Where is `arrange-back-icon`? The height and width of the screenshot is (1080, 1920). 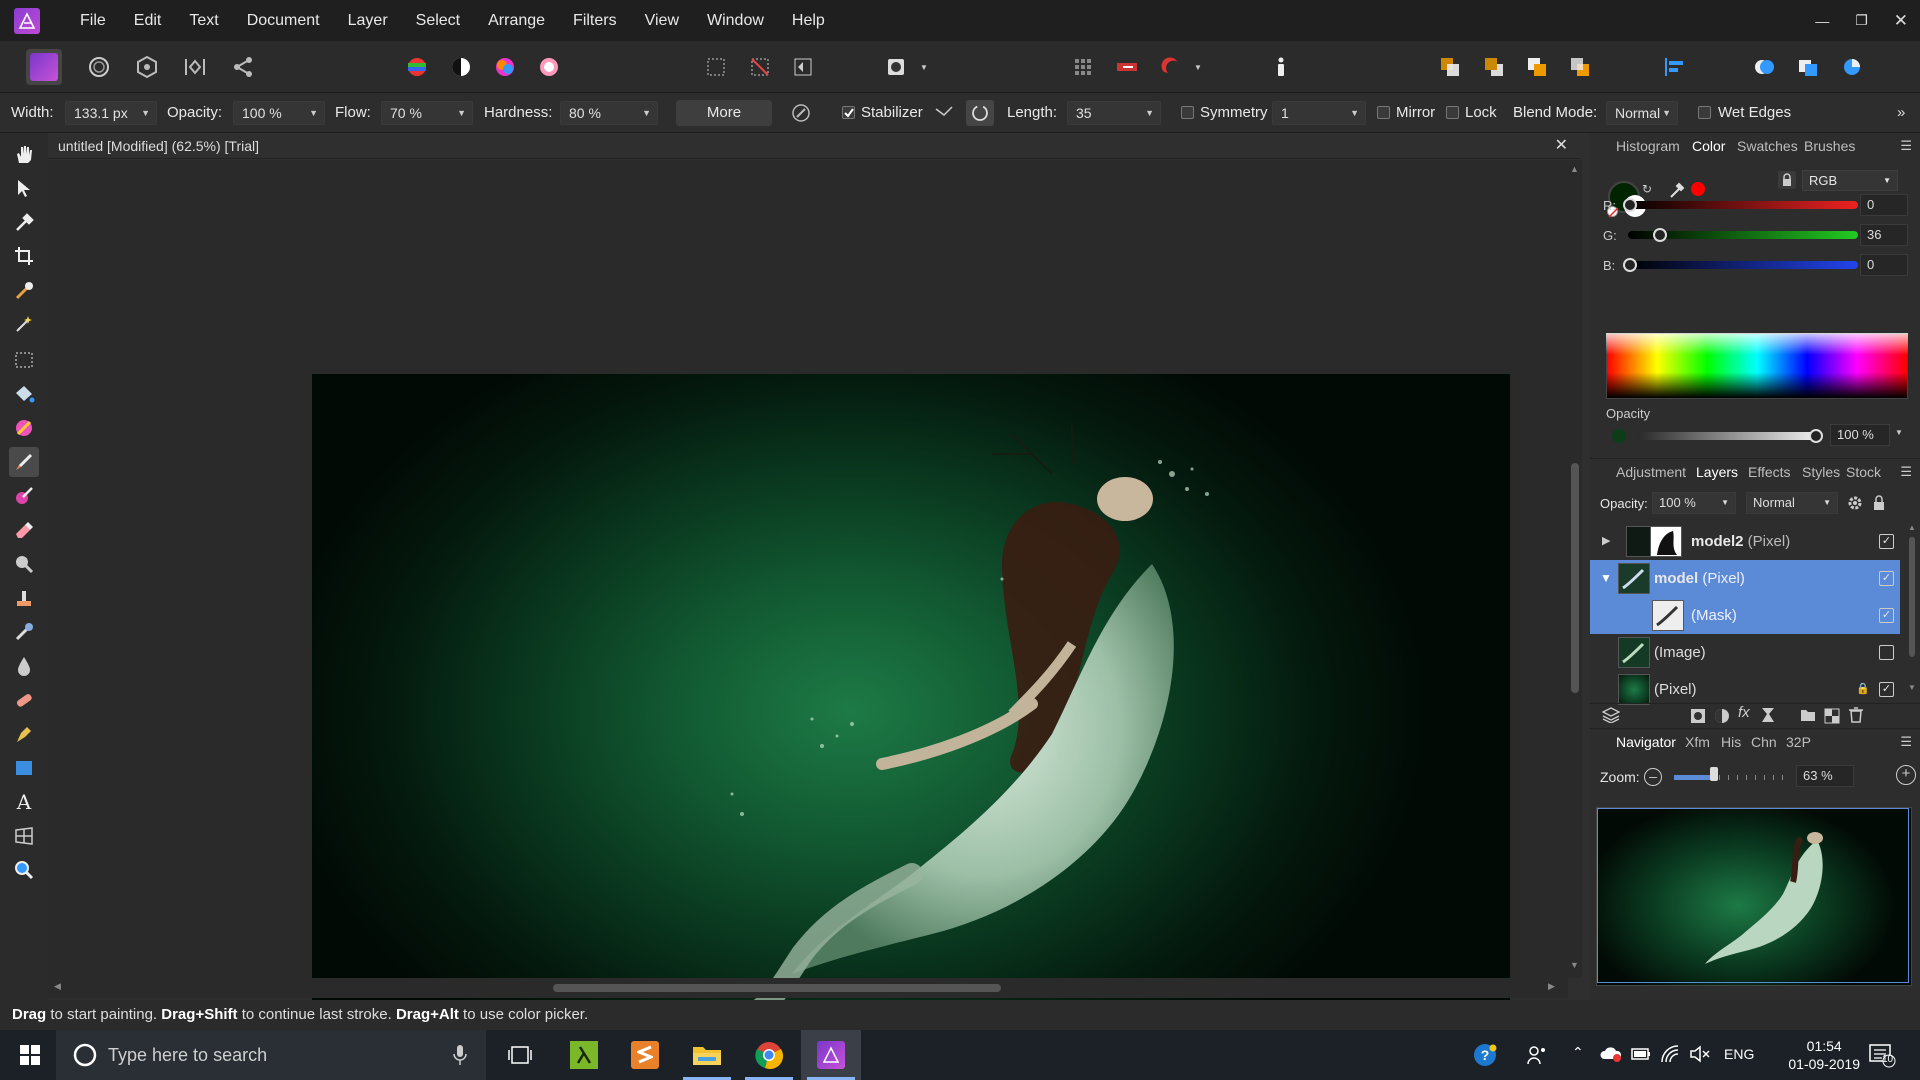
arrange-back-icon is located at coordinates (1580, 67).